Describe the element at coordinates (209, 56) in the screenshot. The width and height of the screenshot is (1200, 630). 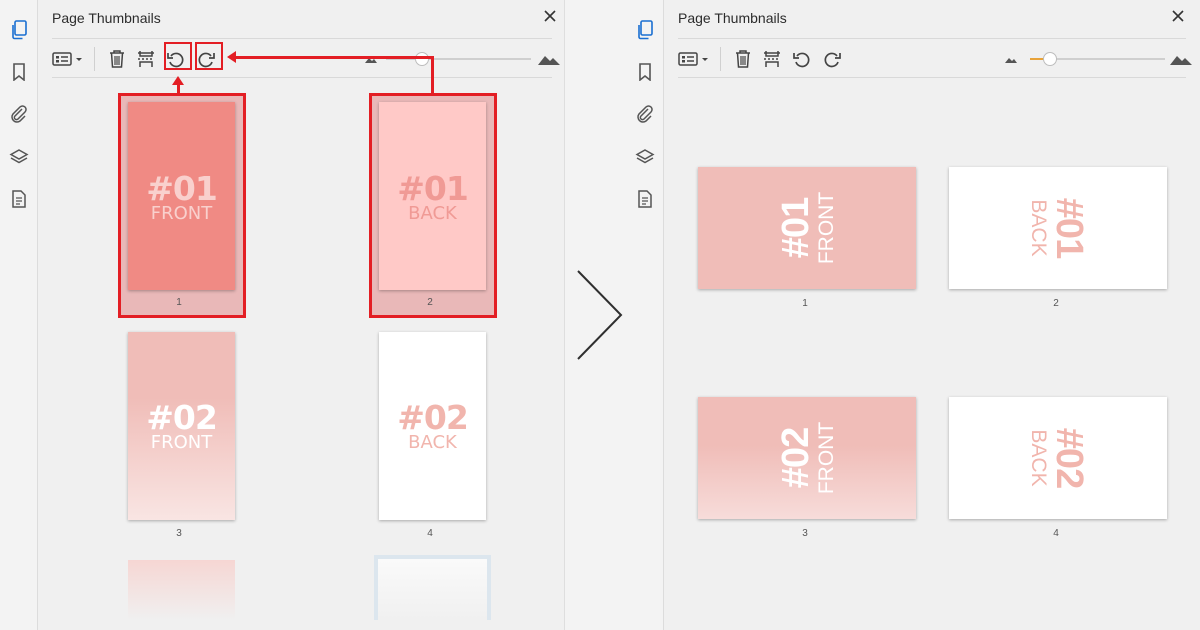
I see `rotate-cw-highlight` at that location.